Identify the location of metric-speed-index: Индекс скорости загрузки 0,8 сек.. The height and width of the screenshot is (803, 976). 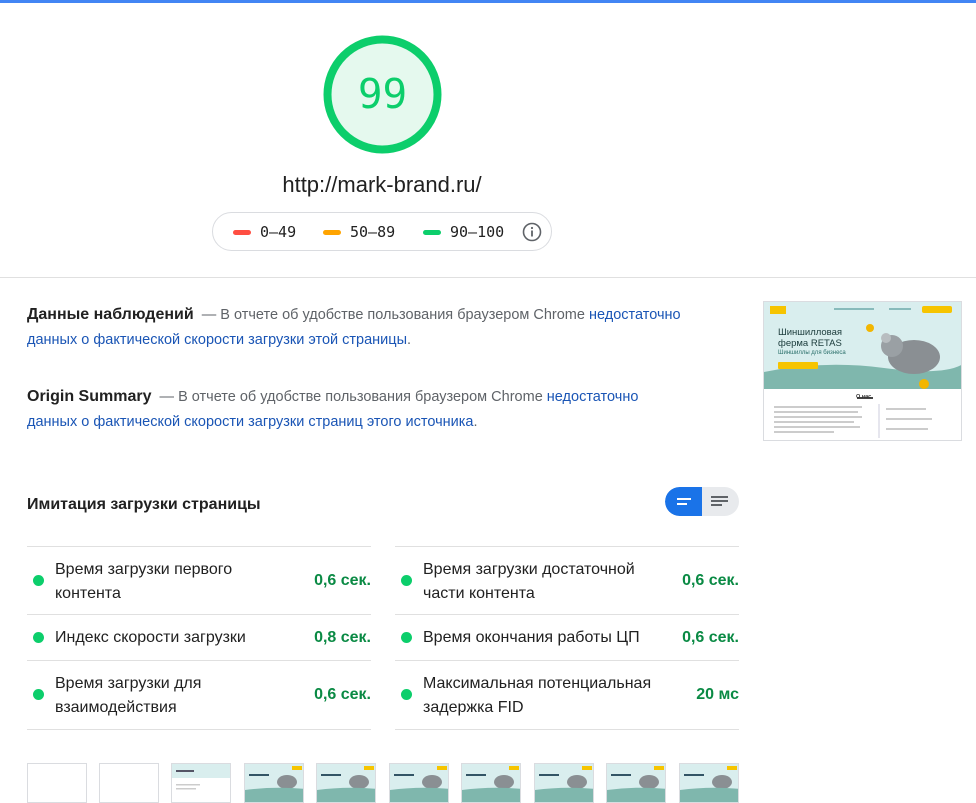
(199, 637).